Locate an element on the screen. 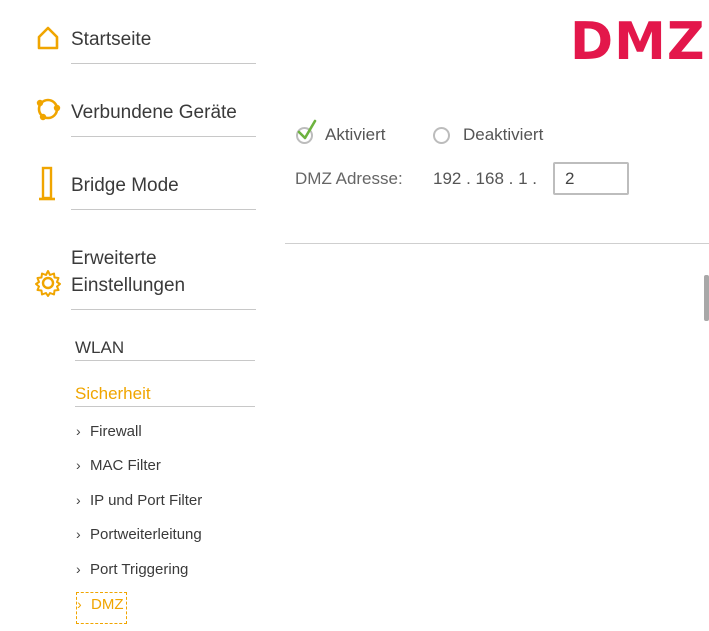  page-title: DMZ is located at coordinates (638, 42).